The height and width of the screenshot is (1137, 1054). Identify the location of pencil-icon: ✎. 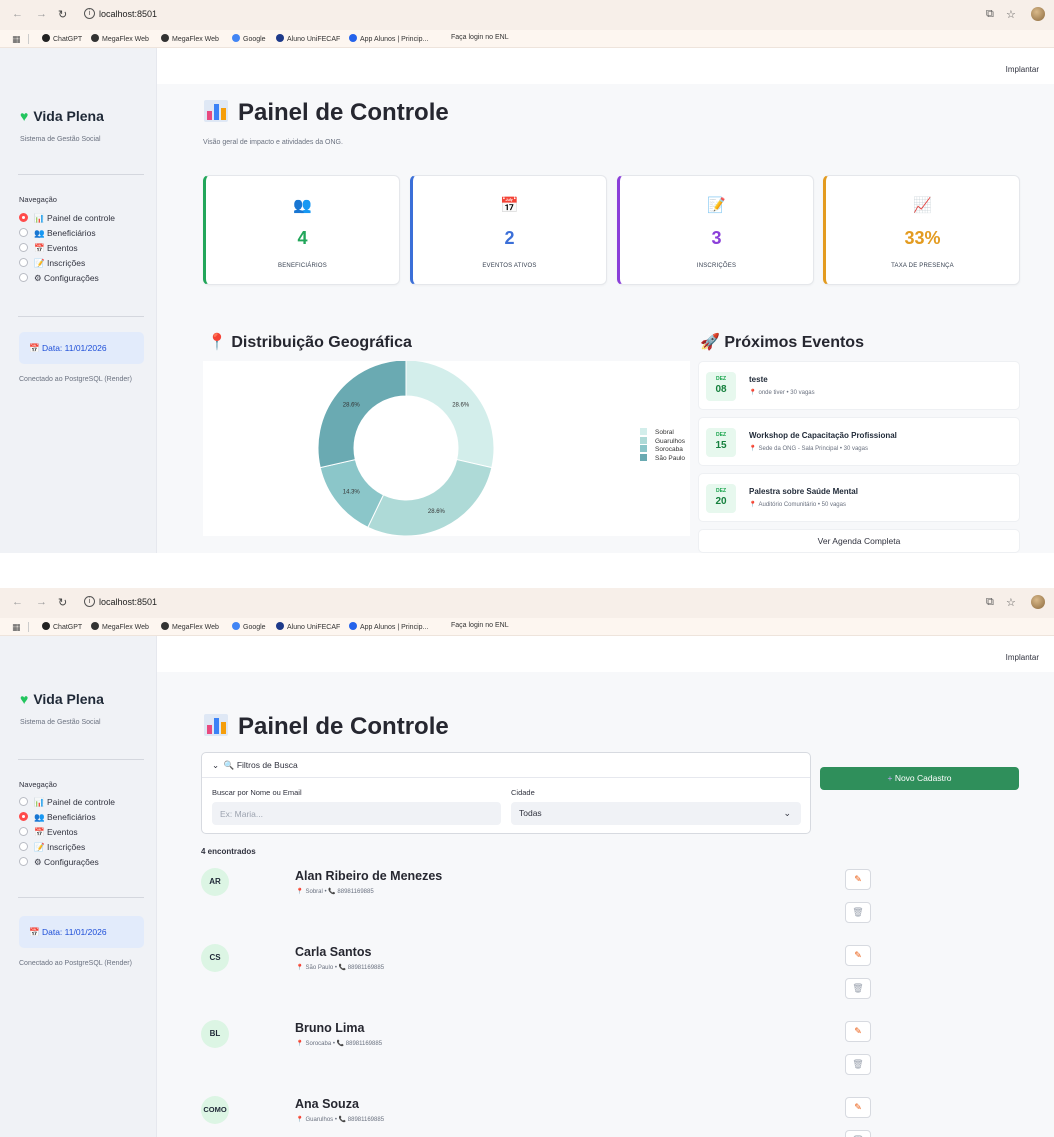
(858, 879).